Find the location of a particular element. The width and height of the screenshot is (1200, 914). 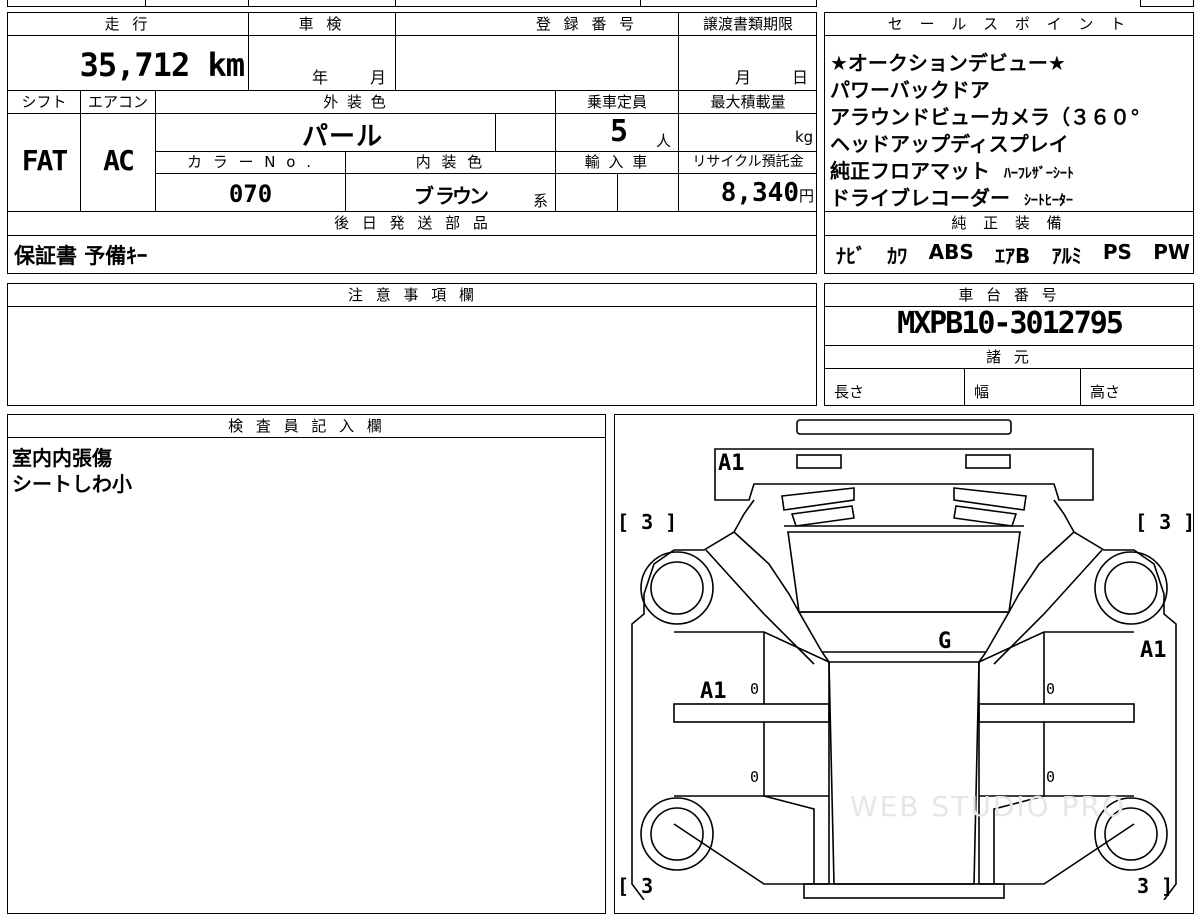

capacity-unit: 人 is located at coordinates (664, 141).